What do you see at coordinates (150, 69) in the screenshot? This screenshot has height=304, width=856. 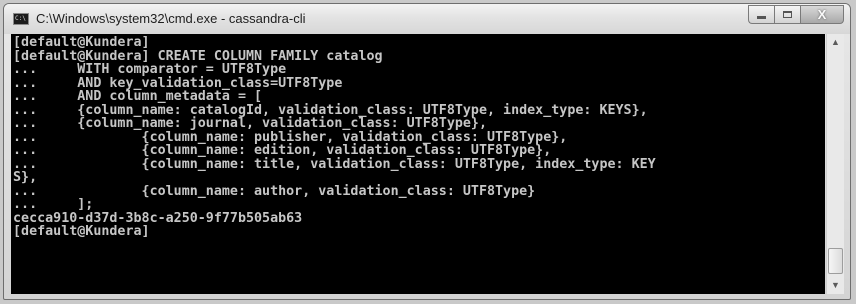 I see `console-line: ... WITH comparator = UTF8Type` at bounding box center [150, 69].